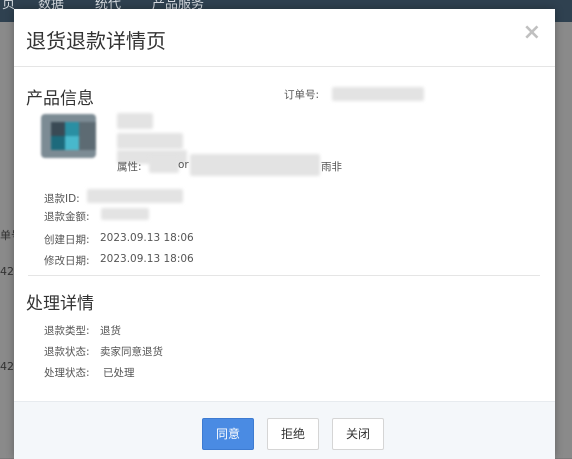 This screenshot has height=459, width=572. Describe the element at coordinates (67, 352) in the screenshot. I see `refund-status-label: 退款状态:` at that location.